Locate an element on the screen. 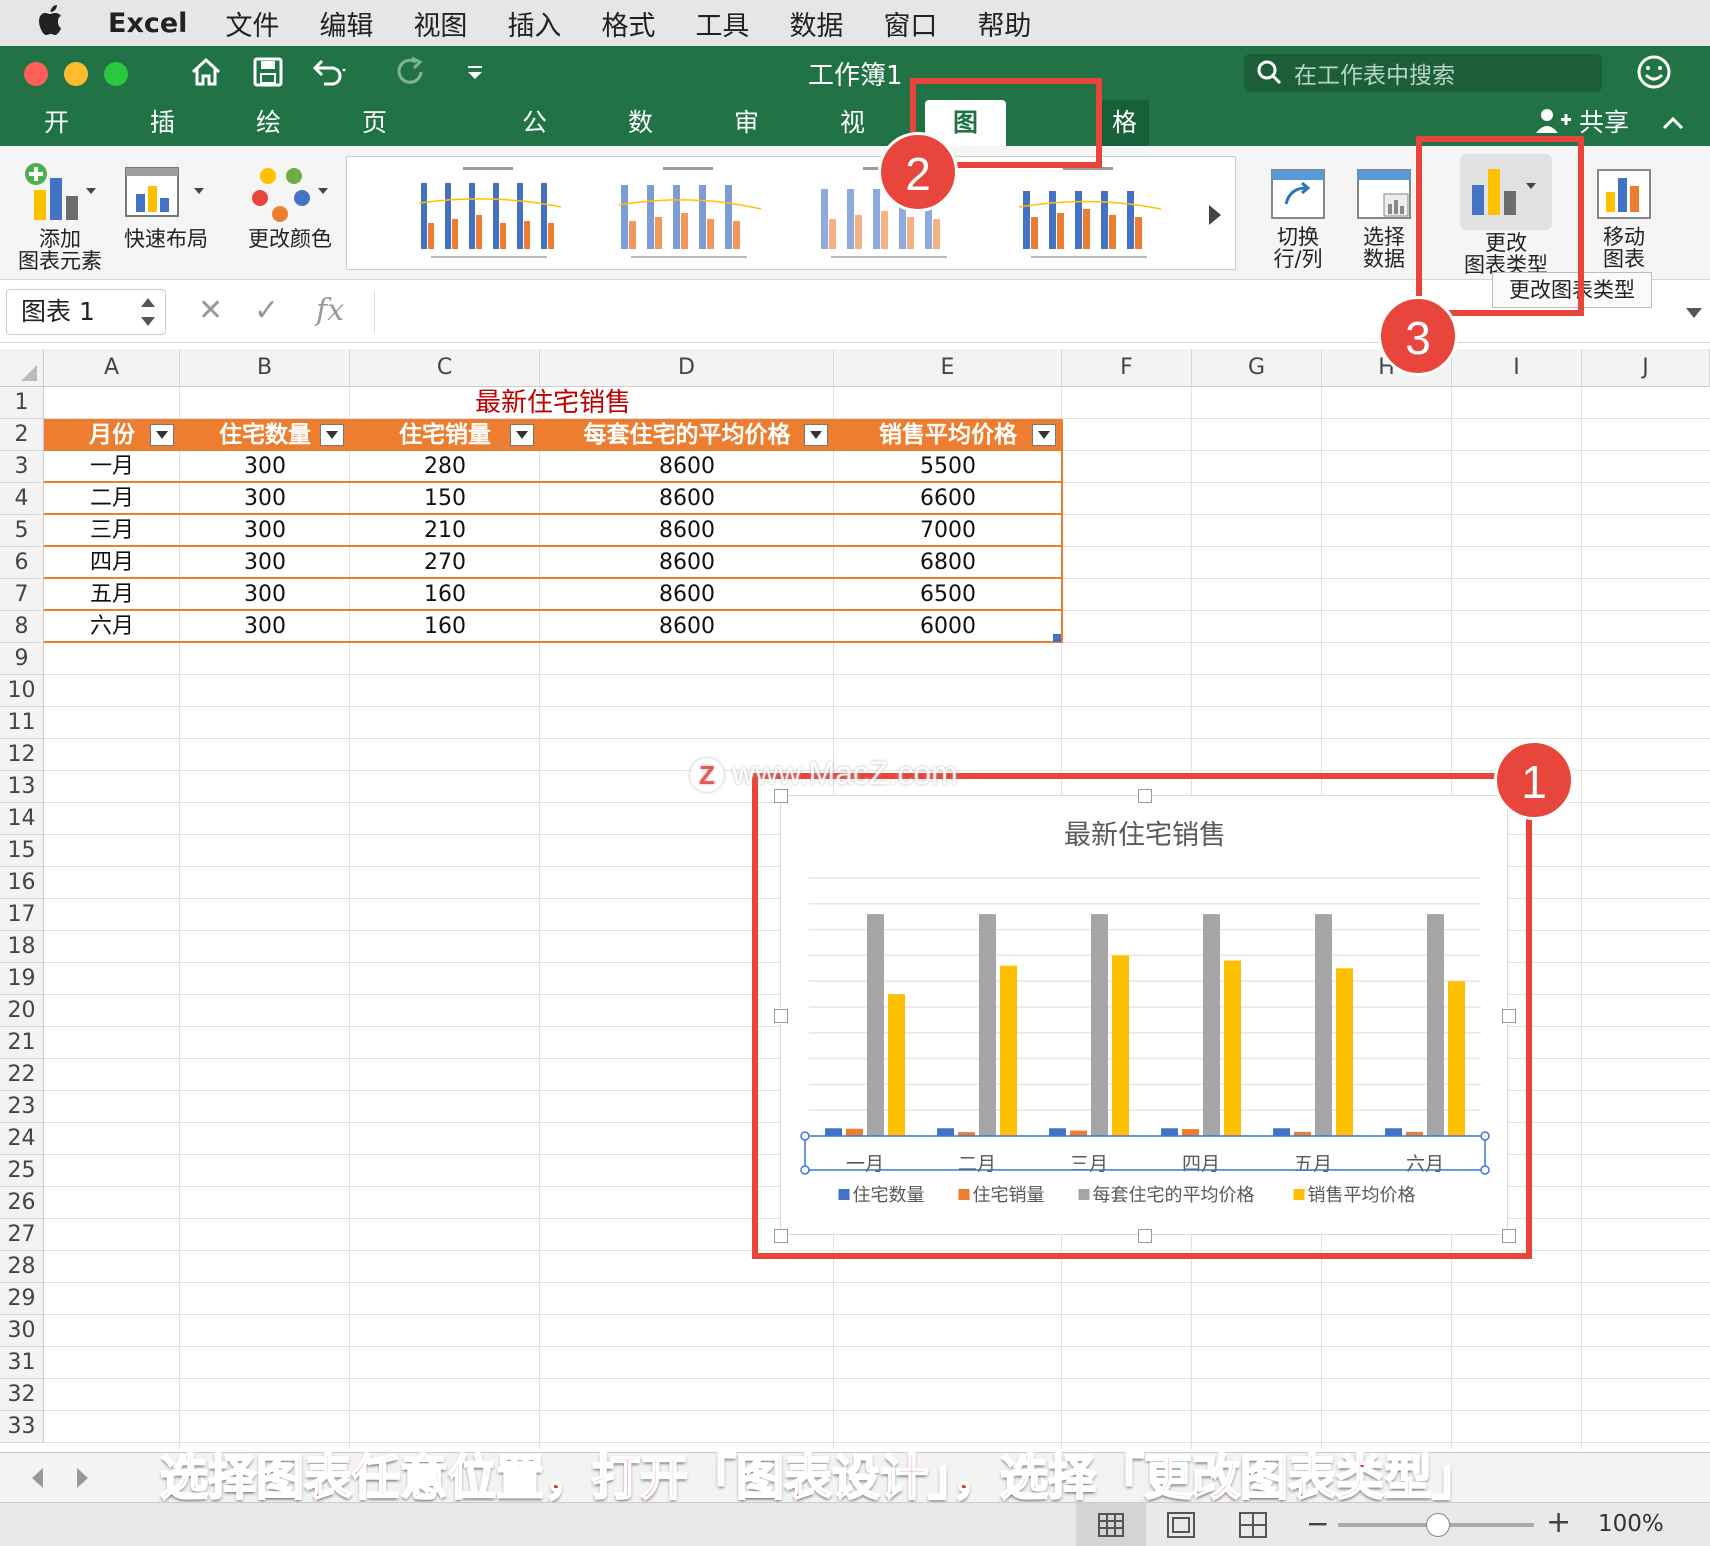 Image resolution: width=1710 pixels, height=1546 pixels. select-data-button: 选择 数据 is located at coordinates (1384, 219).